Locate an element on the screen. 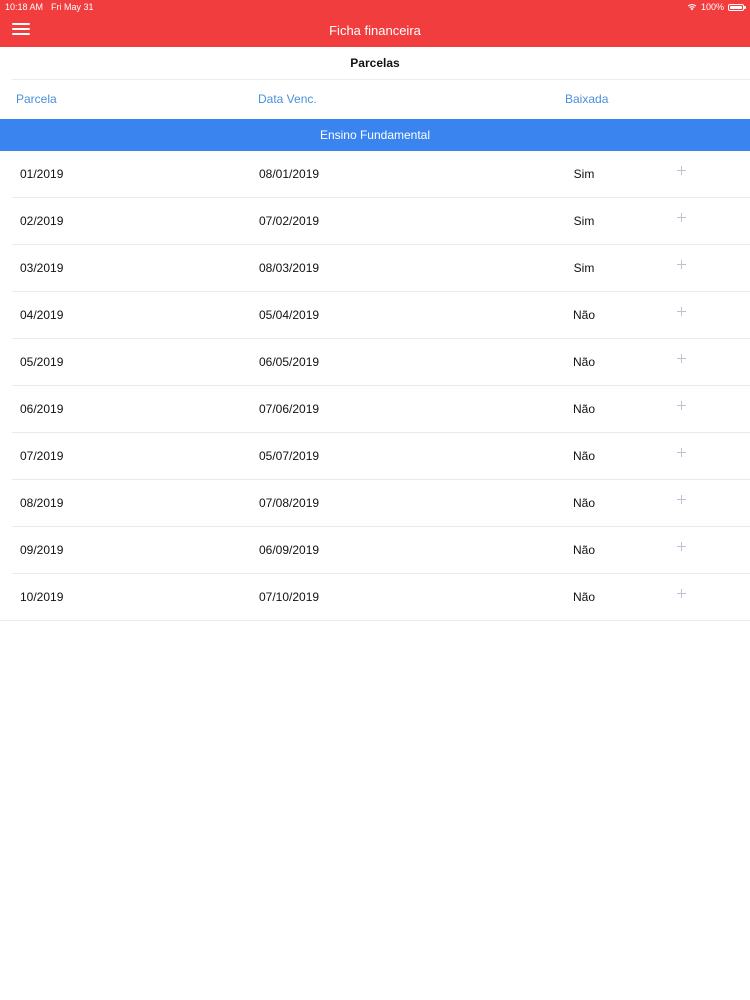  status-date: Fri May 31 is located at coordinates (72, 7).